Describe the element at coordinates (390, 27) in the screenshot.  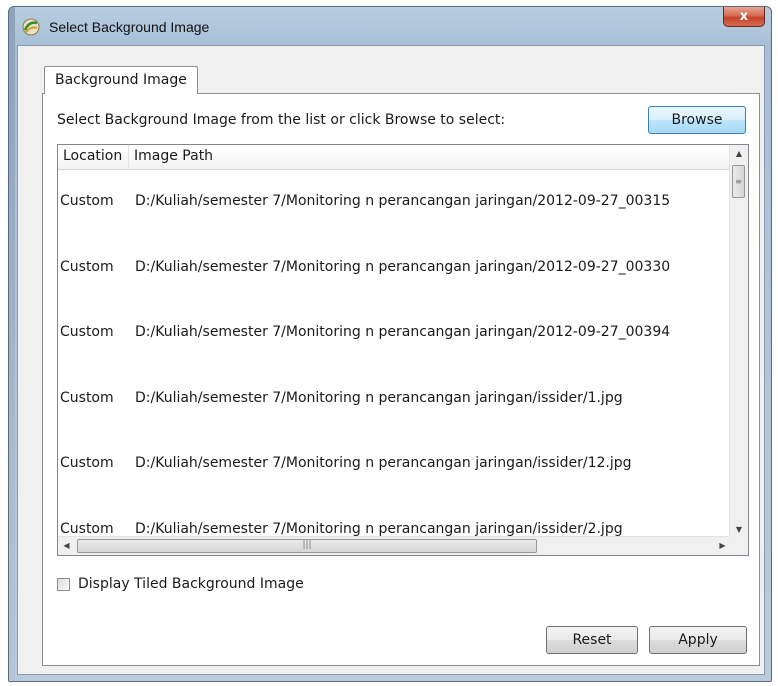
I see `title-bar: Select Background Image x` at that location.